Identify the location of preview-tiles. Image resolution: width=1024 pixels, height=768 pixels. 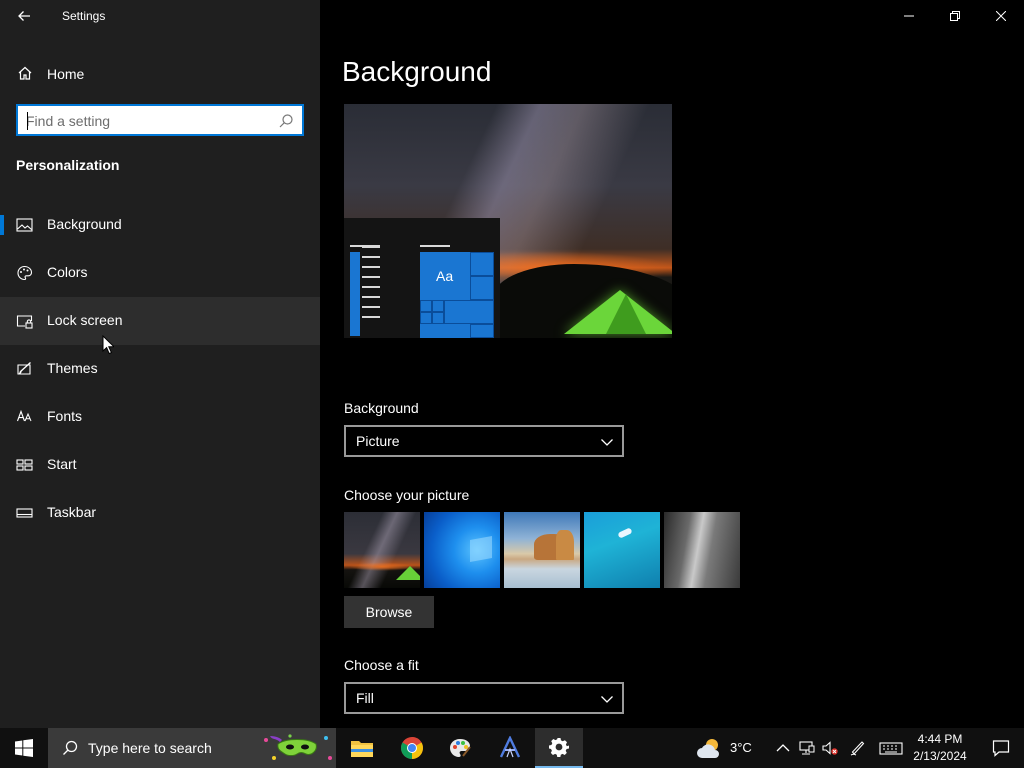
(457, 295).